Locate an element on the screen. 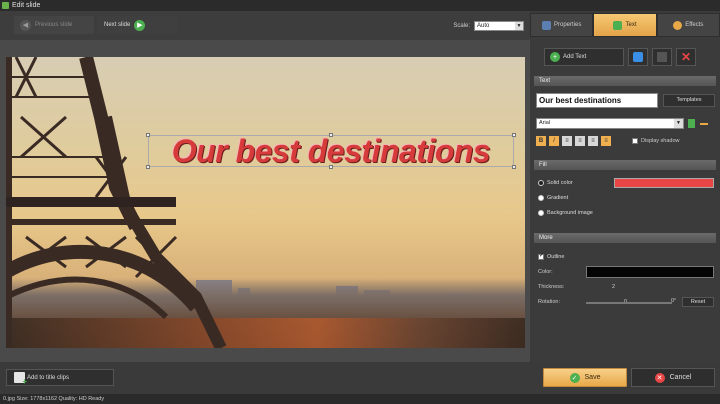  rotation-label: Rotation: is located at coordinates (549, 302).